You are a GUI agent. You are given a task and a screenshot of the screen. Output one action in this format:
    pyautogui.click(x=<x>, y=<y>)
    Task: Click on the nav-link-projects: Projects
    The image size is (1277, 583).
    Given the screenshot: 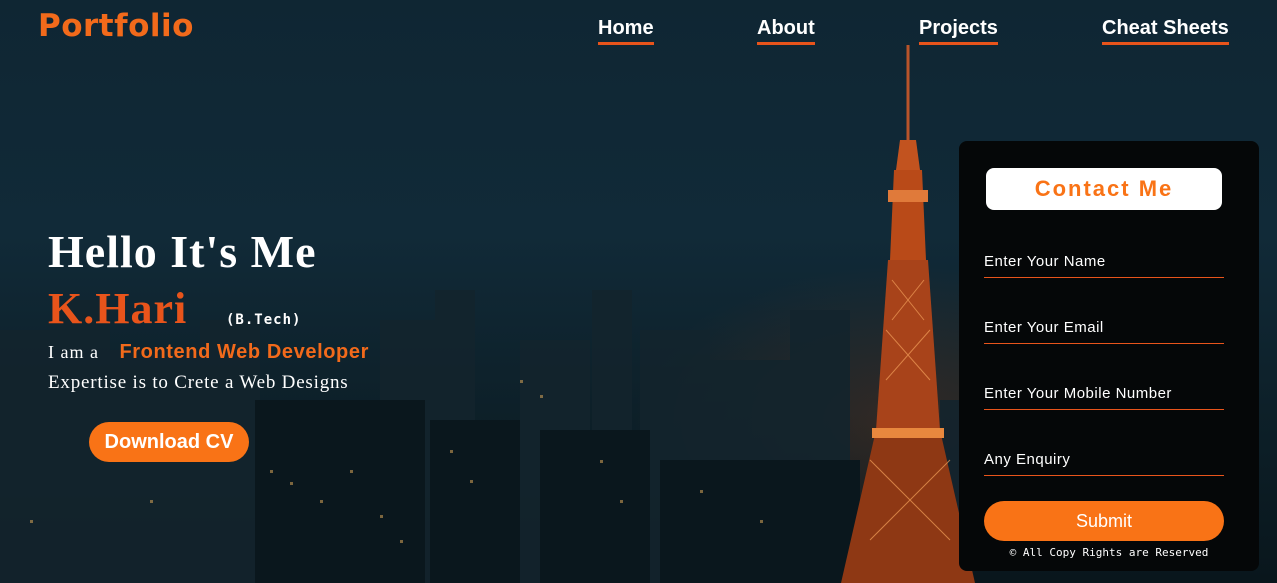 What is the action you would take?
    pyautogui.click(x=958, y=30)
    